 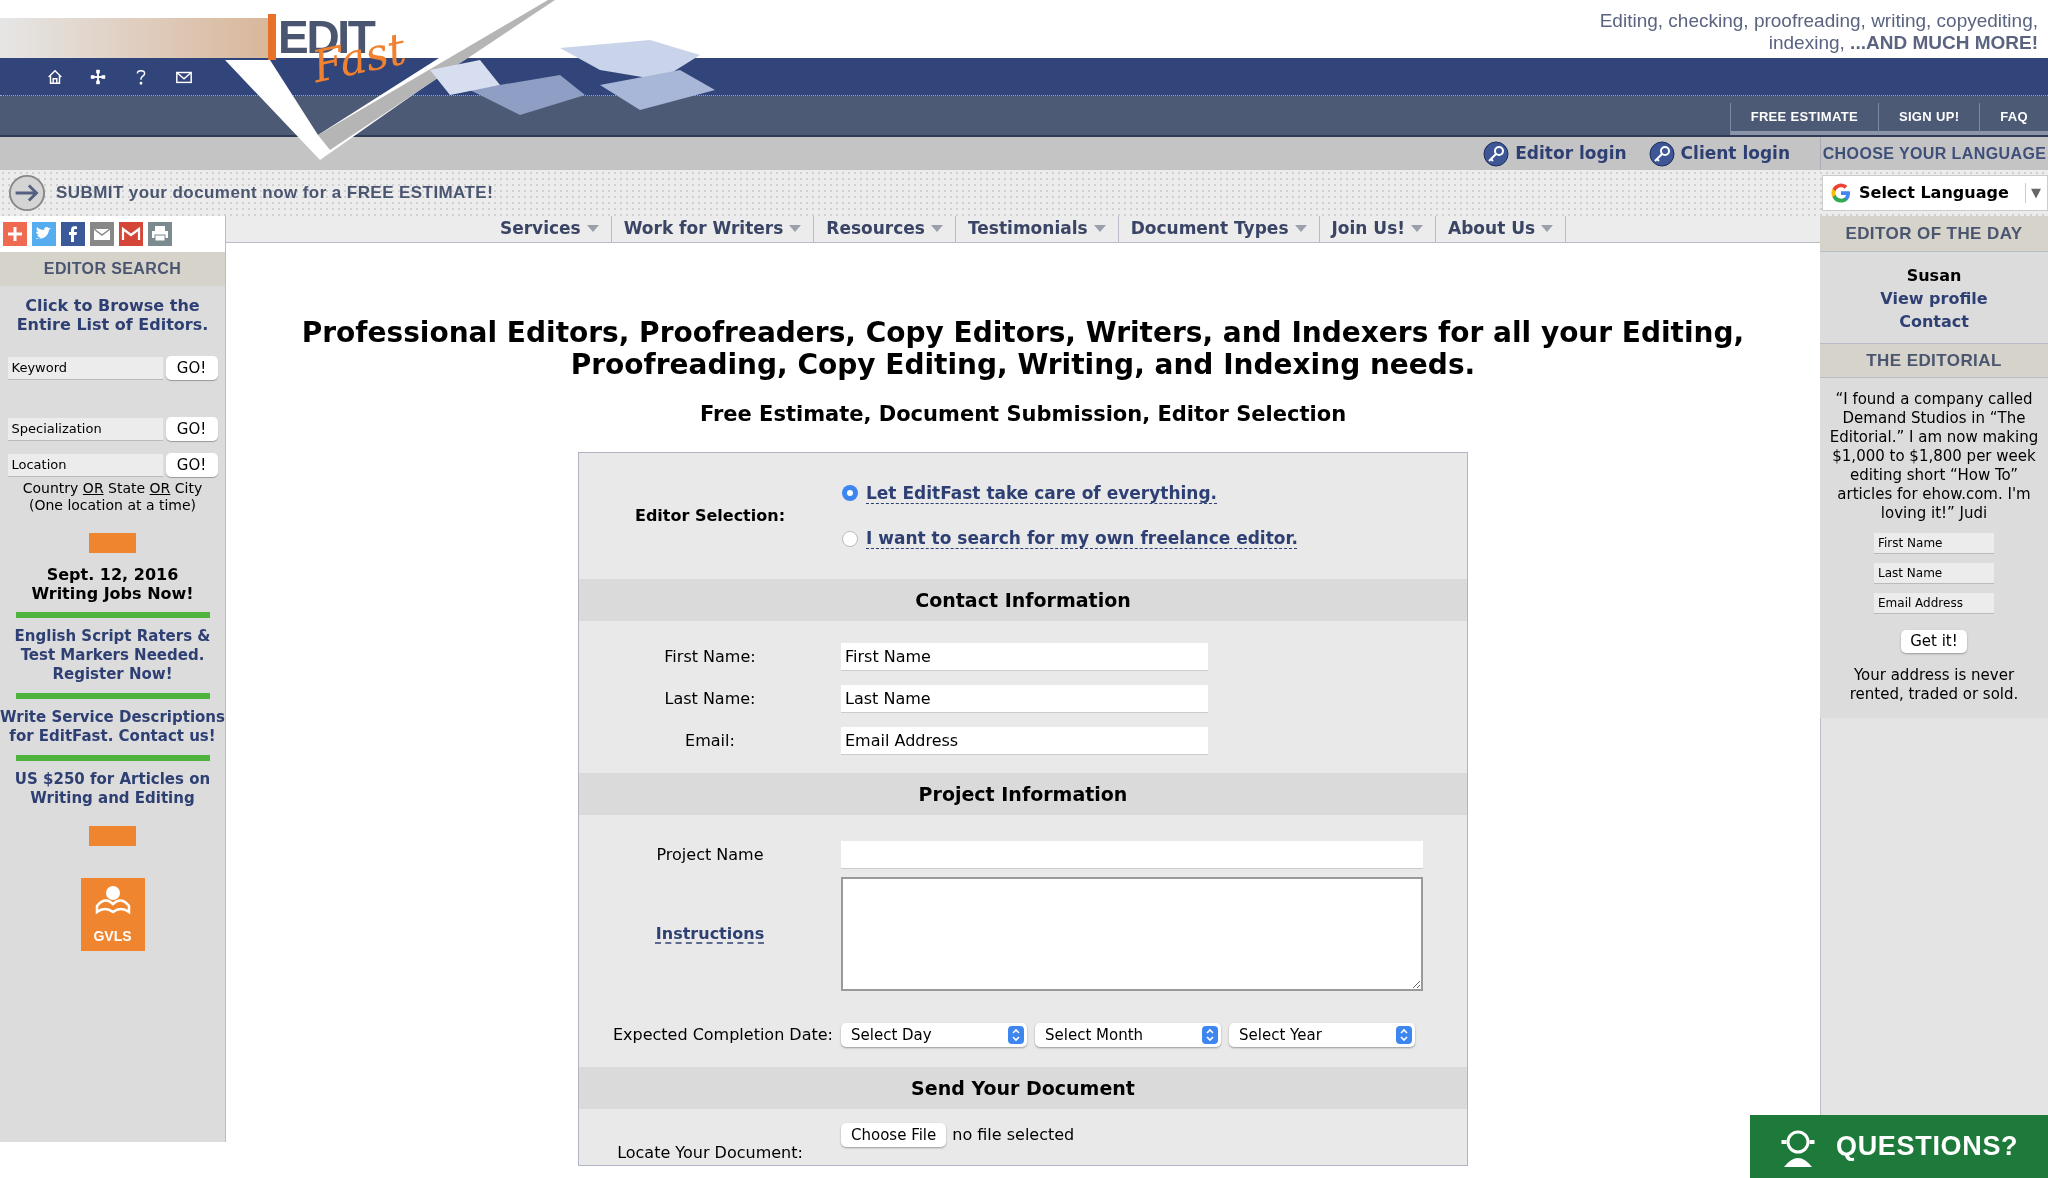 What do you see at coordinates (112, 315) in the screenshot?
I see `browse-editors-link: Click to Browse the Entire List of Editors.` at bounding box center [112, 315].